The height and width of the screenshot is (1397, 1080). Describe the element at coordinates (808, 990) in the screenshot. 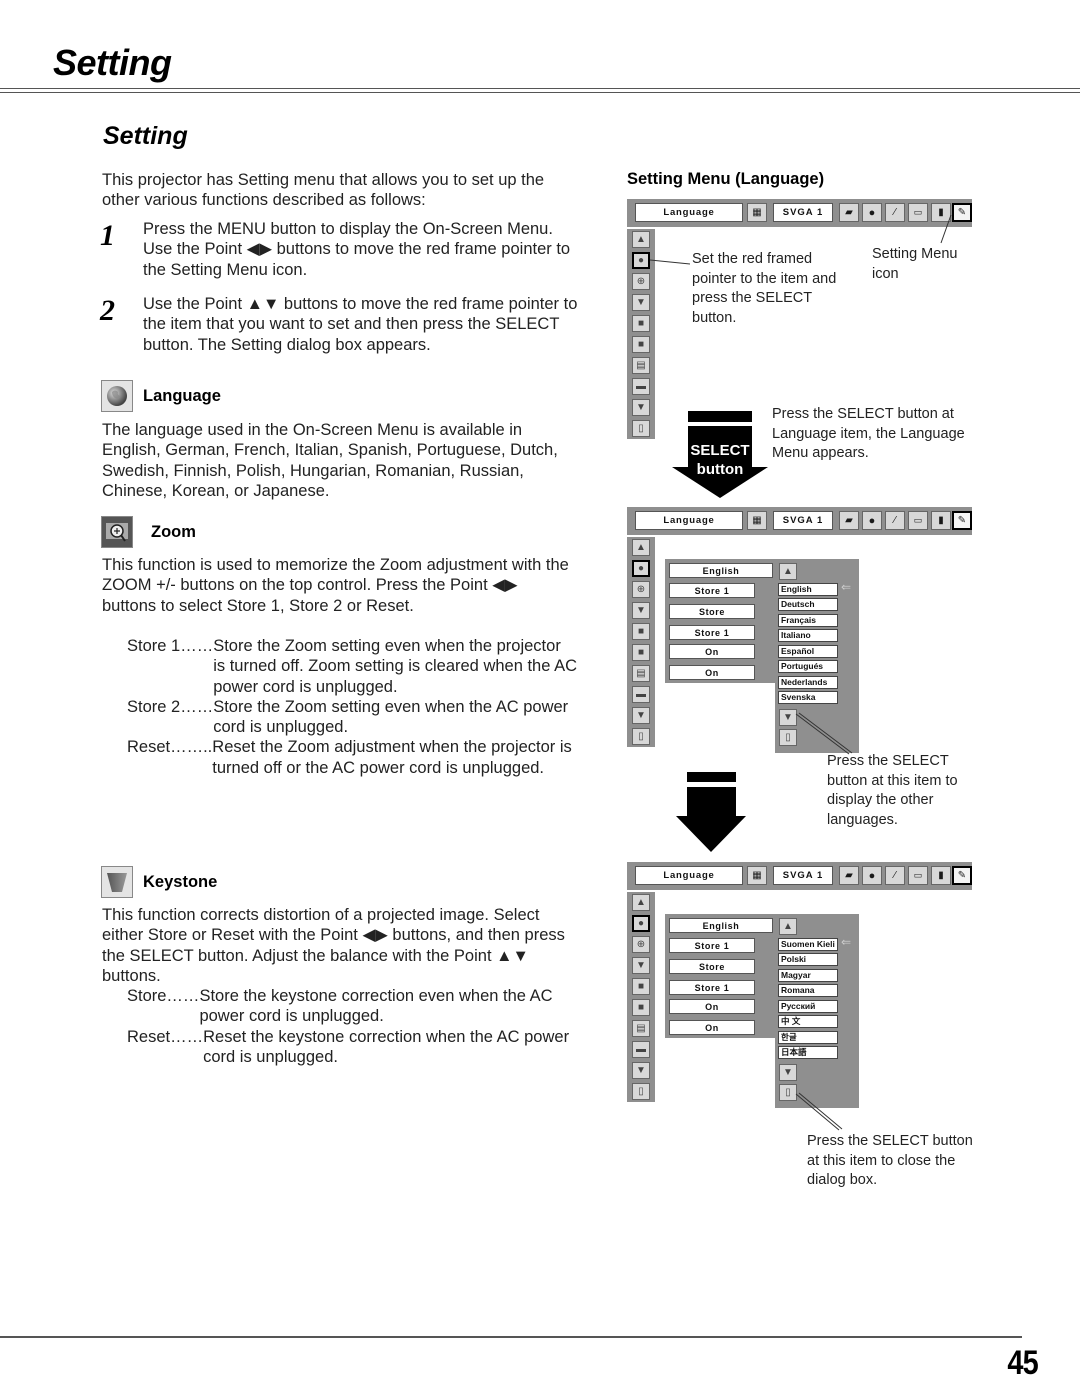

I see `language-option: Romana` at that location.